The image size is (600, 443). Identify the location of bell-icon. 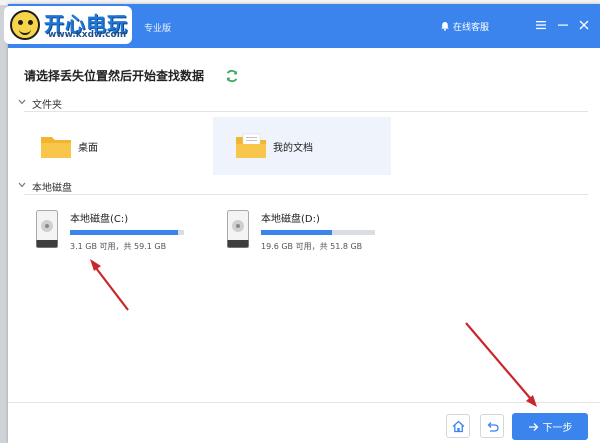
(445, 26).